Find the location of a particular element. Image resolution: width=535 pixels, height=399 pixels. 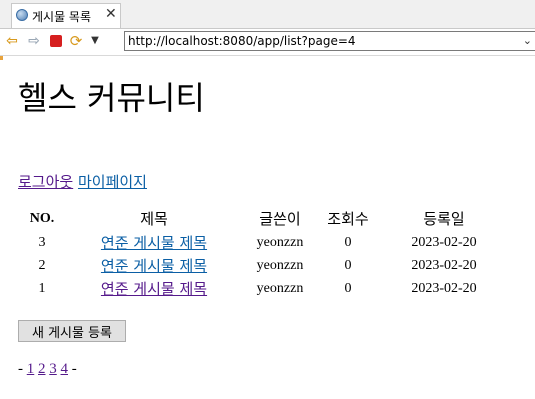

header-no: NO. is located at coordinates (42, 218).